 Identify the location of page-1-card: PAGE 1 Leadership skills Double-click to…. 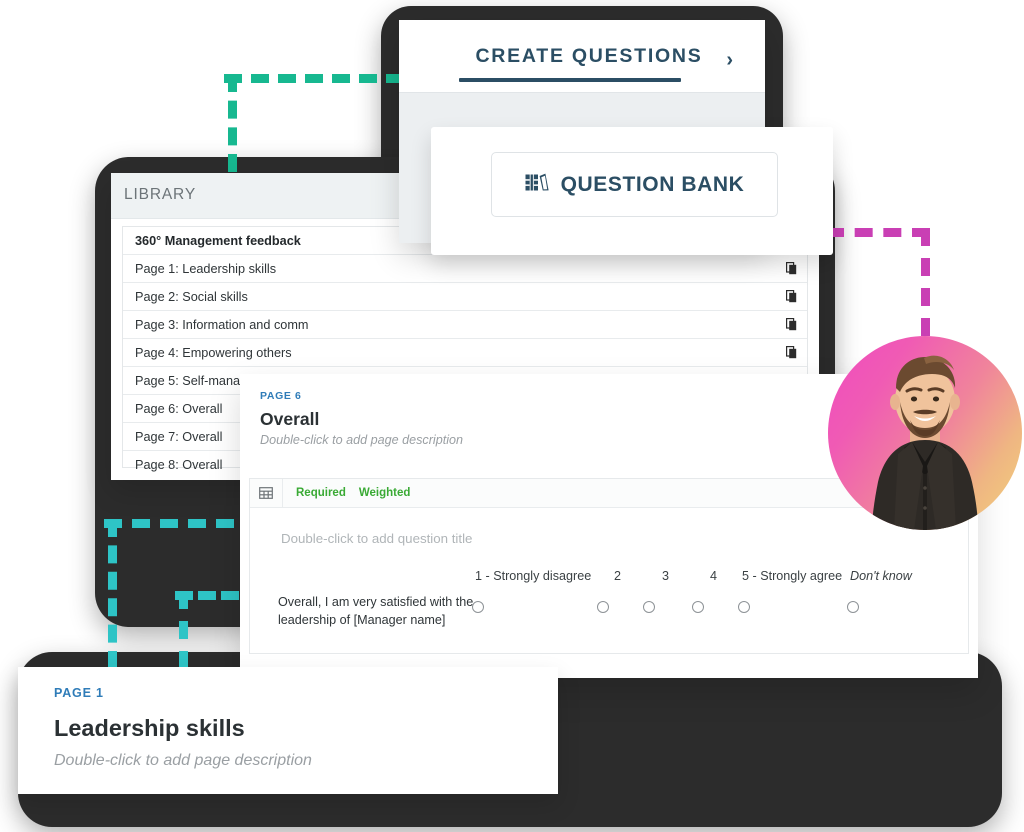
(288, 730).